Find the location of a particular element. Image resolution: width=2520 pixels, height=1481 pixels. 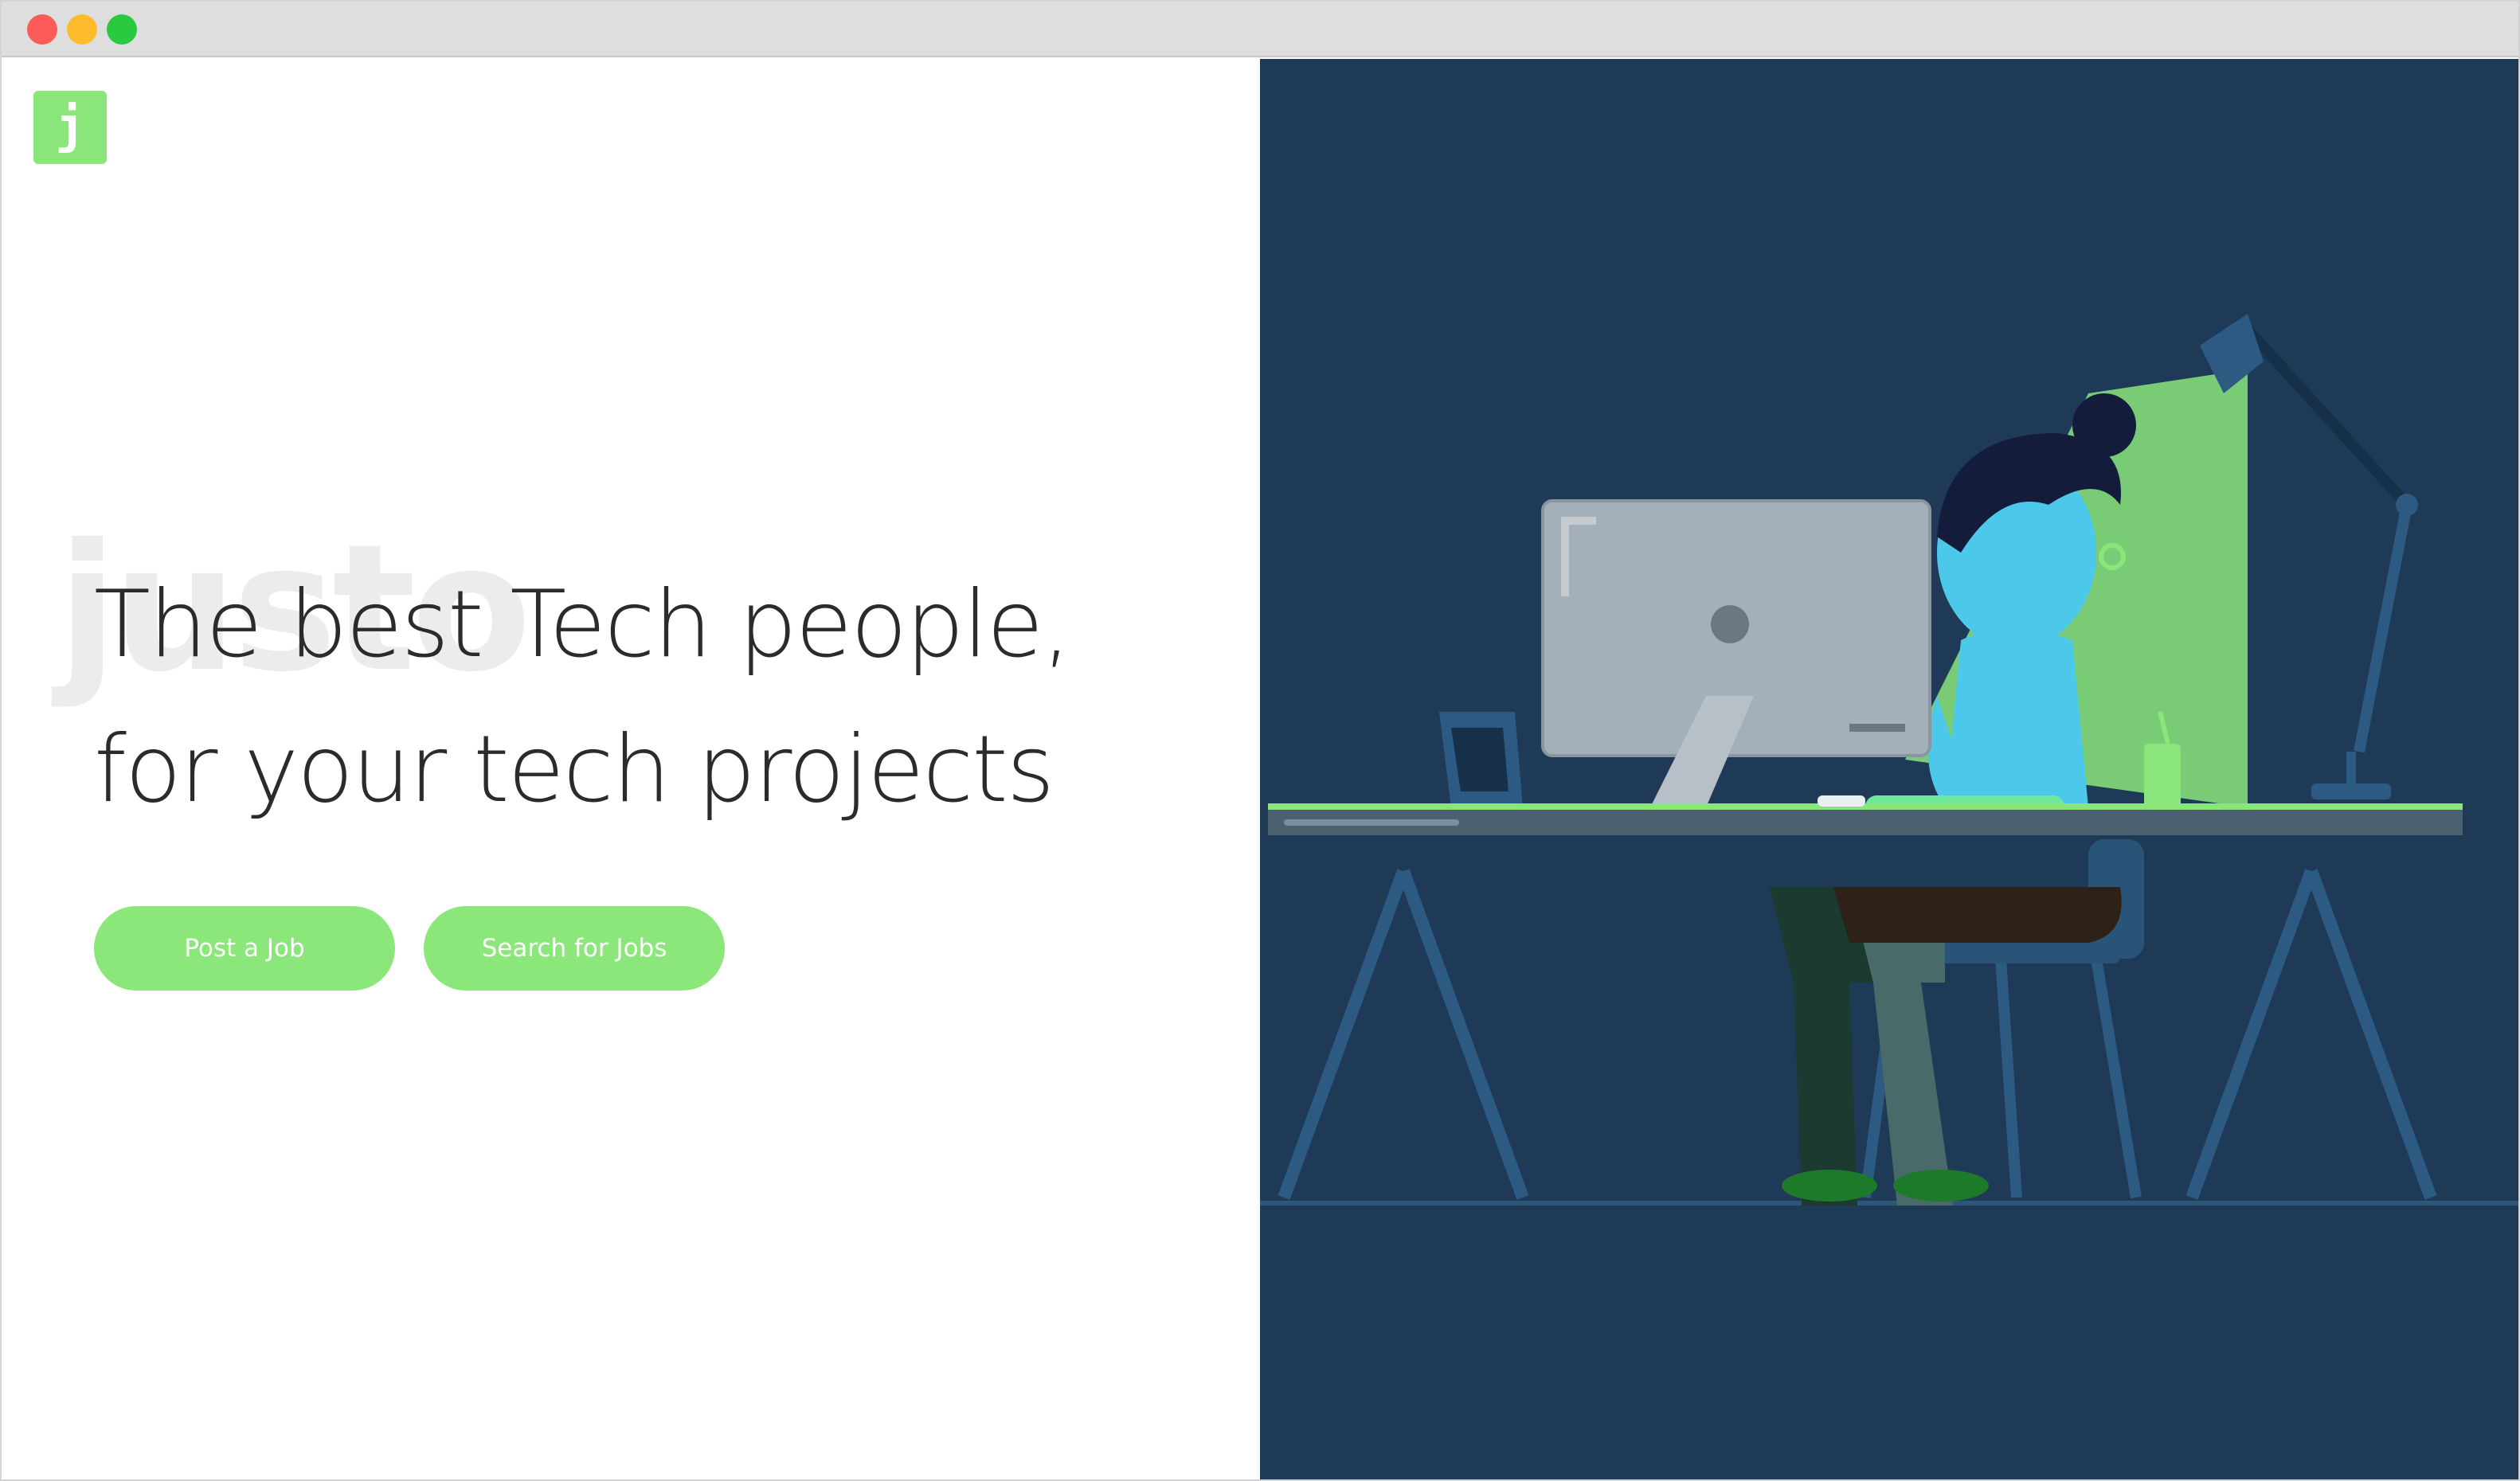

post-job-button: Post a Job is located at coordinates (245, 949).